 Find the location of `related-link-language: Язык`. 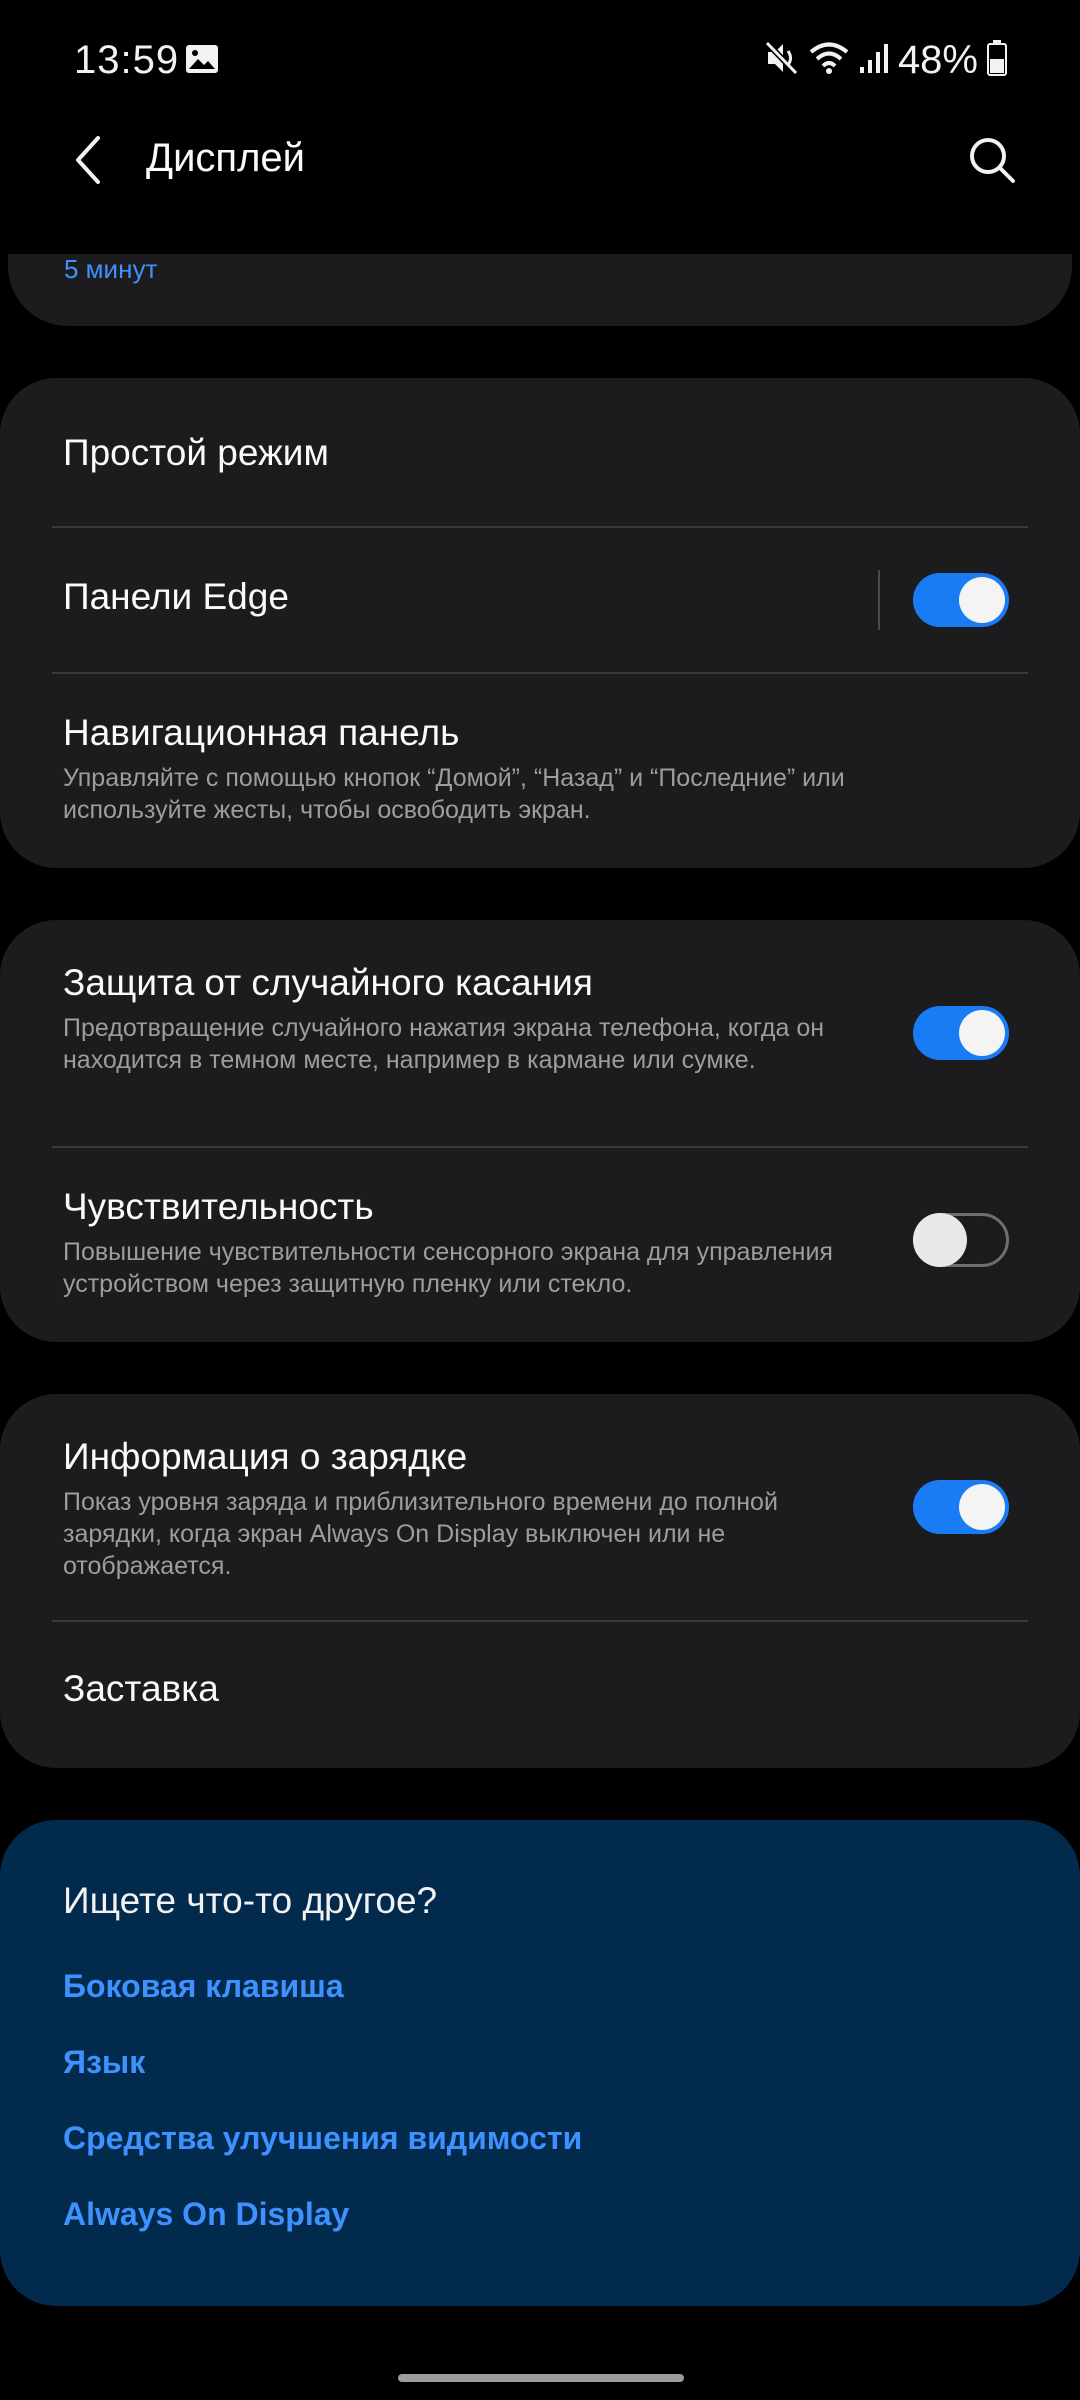

related-link-language: Язык is located at coordinates (104, 2062).